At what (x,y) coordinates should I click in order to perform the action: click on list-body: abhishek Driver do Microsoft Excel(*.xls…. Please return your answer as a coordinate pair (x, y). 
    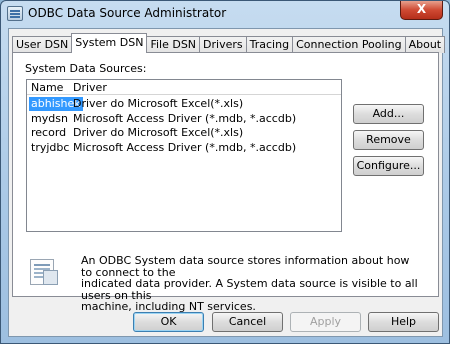
    Looking at the image, I should click on (184, 126).